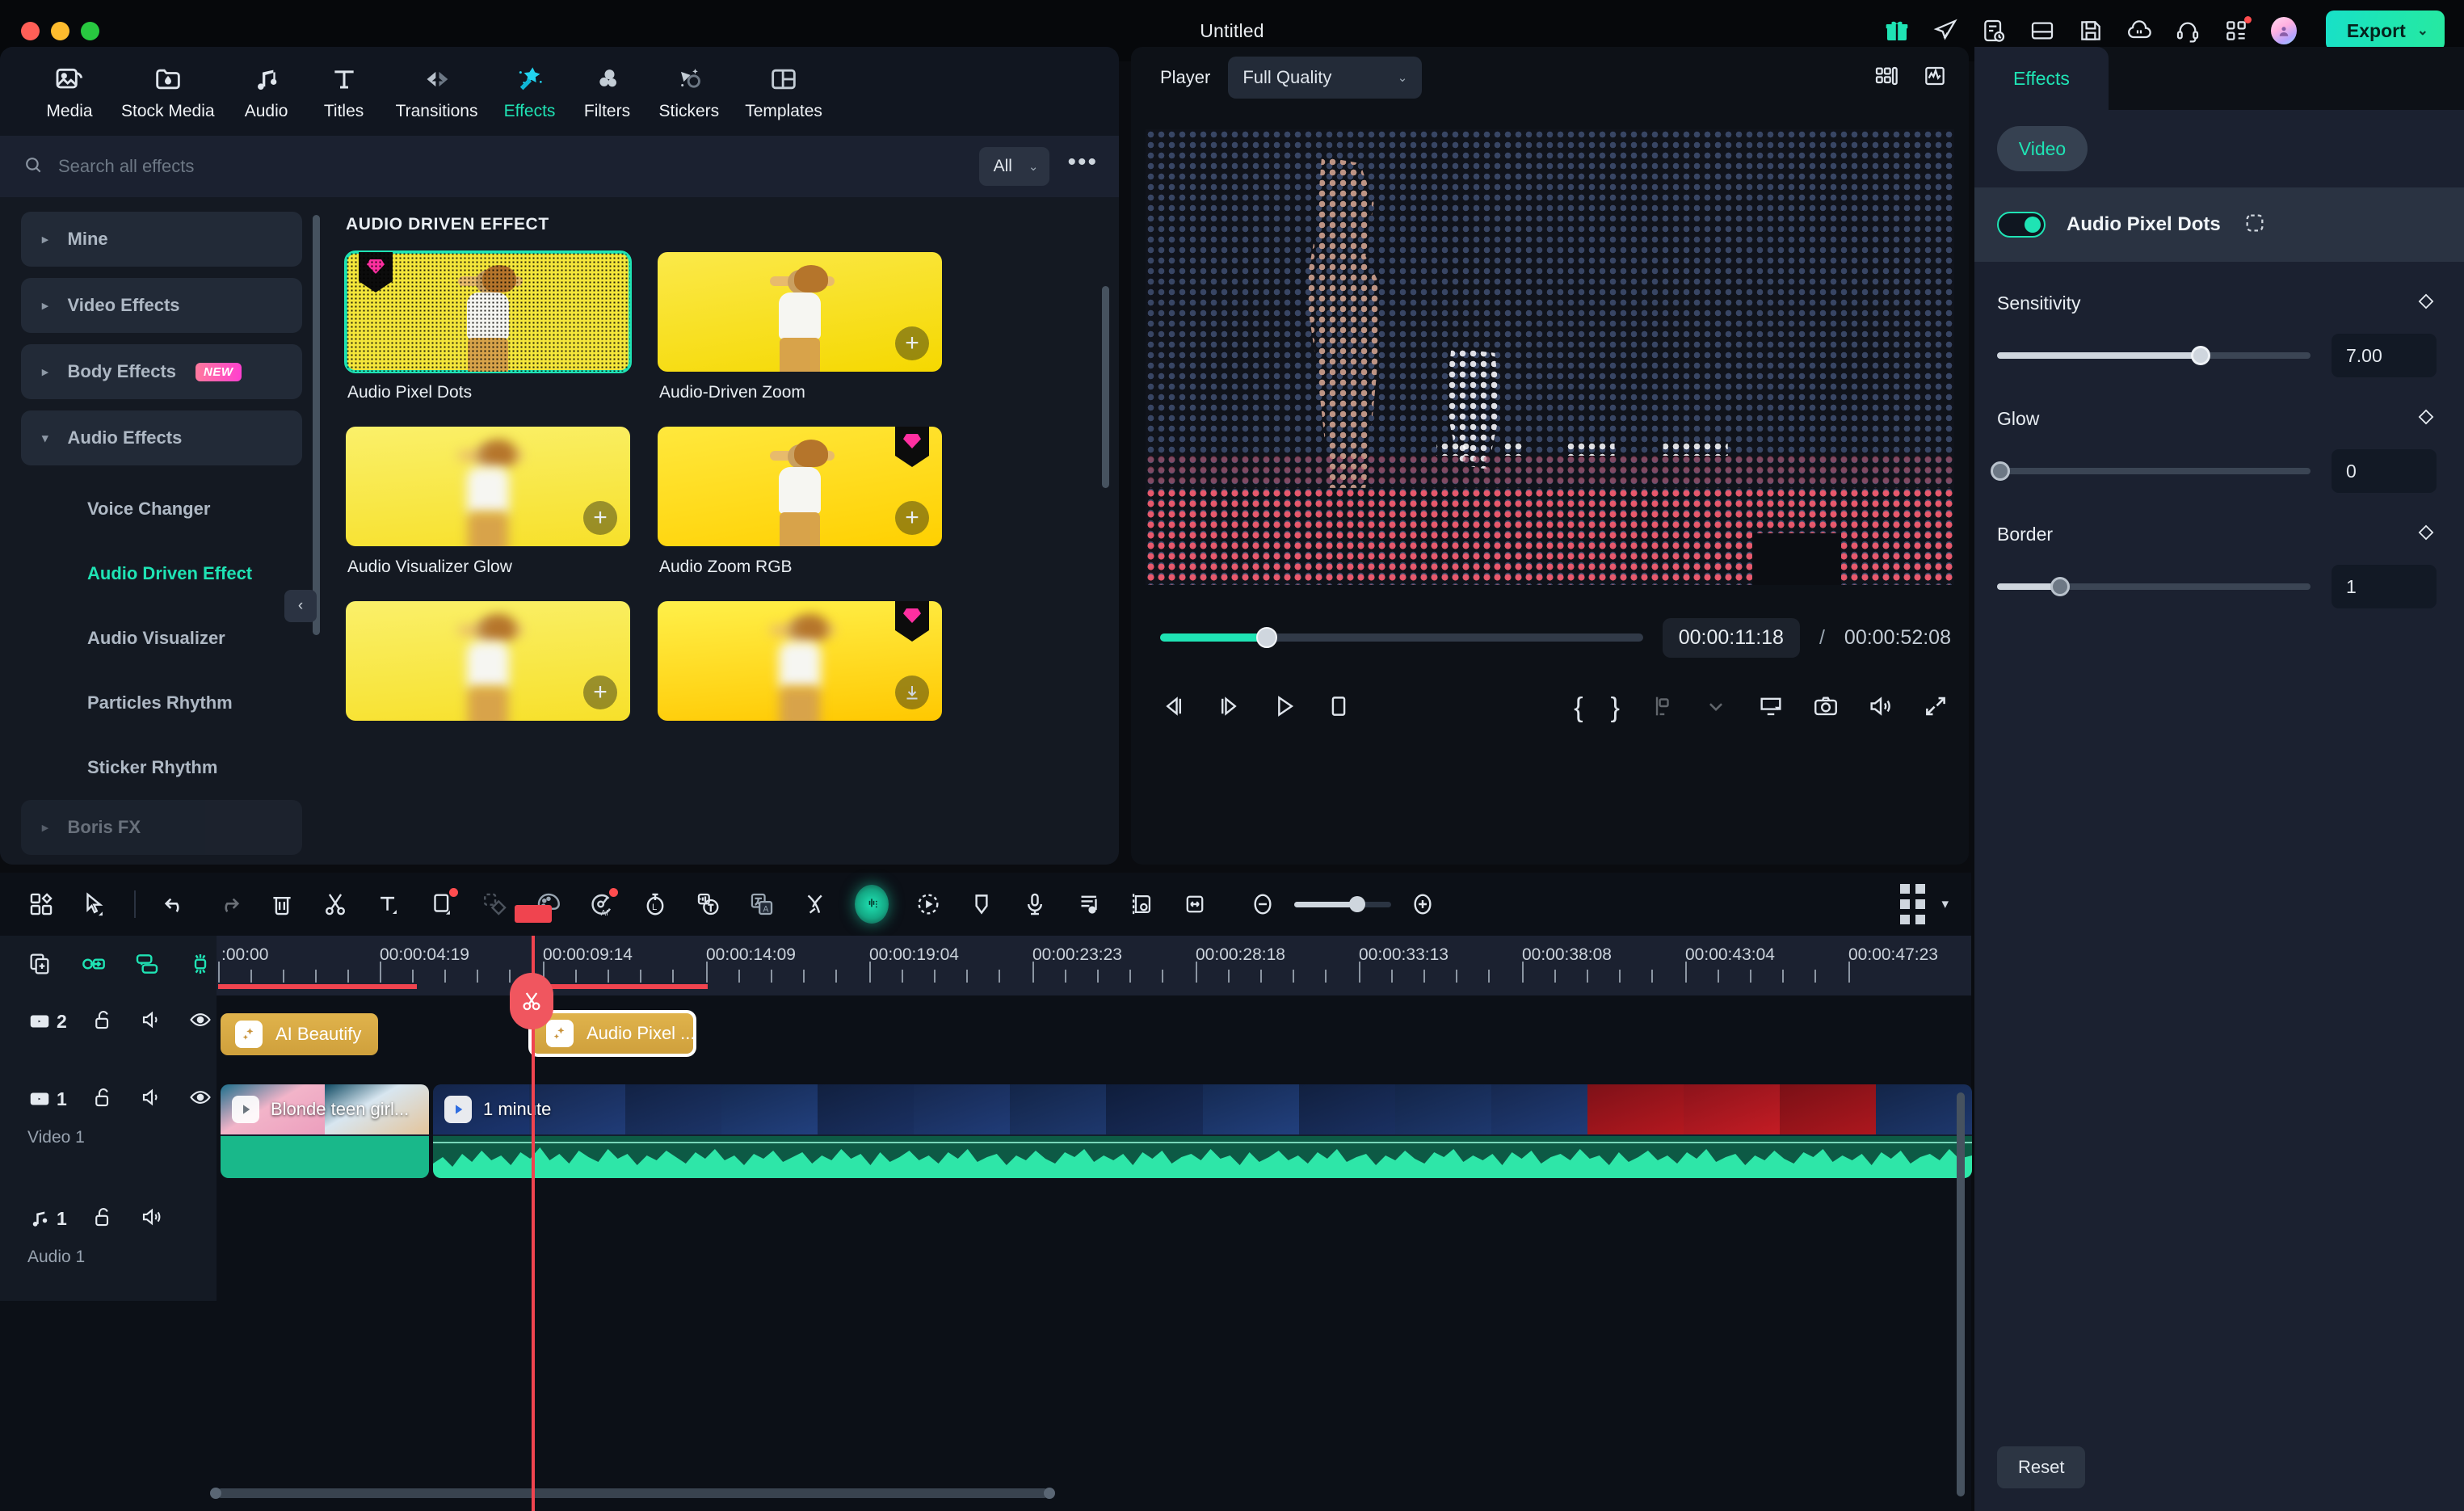 The width and height of the screenshot is (2464, 1511). I want to click on category-boris-fx: ▸ Boris FX, so click(161, 827).